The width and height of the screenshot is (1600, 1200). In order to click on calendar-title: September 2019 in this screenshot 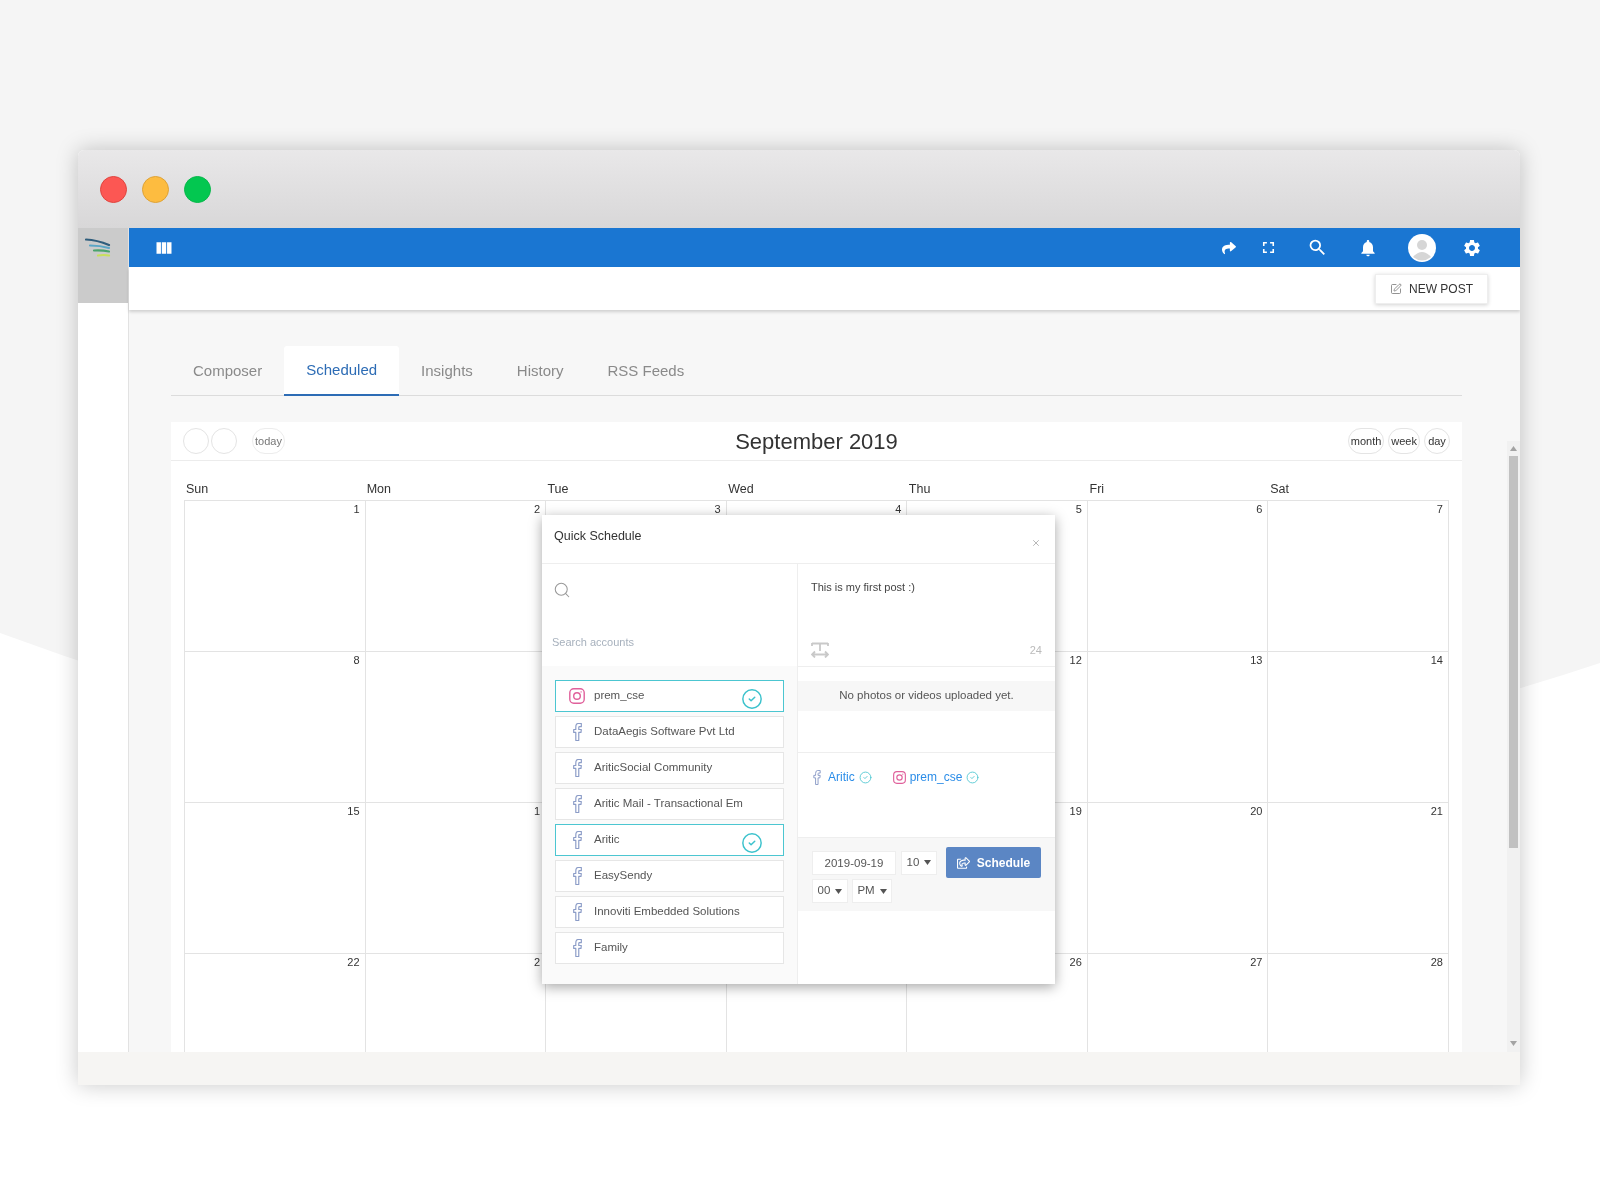, I will do `click(816, 441)`.